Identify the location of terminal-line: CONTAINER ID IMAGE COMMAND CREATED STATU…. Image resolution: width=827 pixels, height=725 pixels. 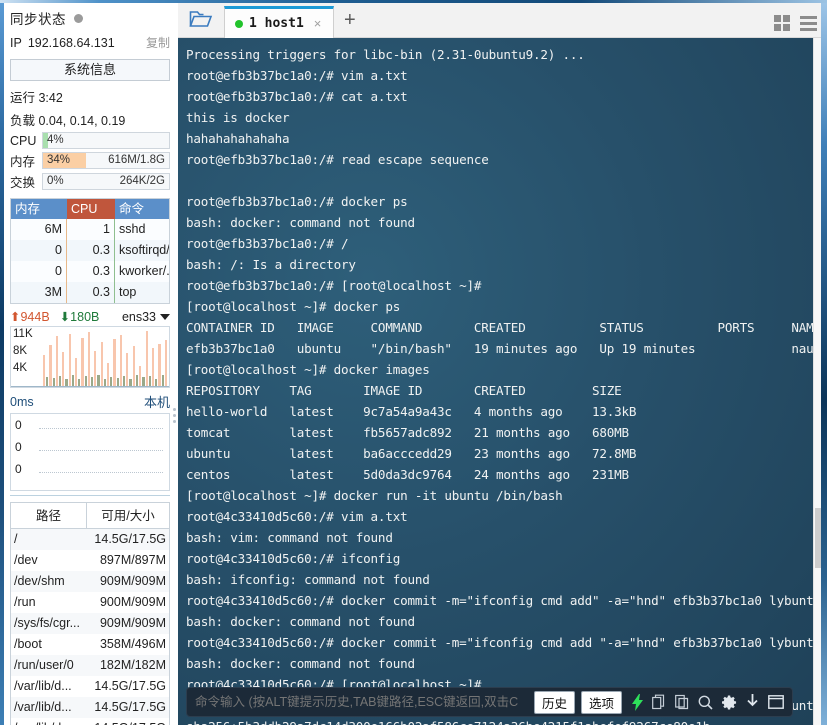
(499, 327).